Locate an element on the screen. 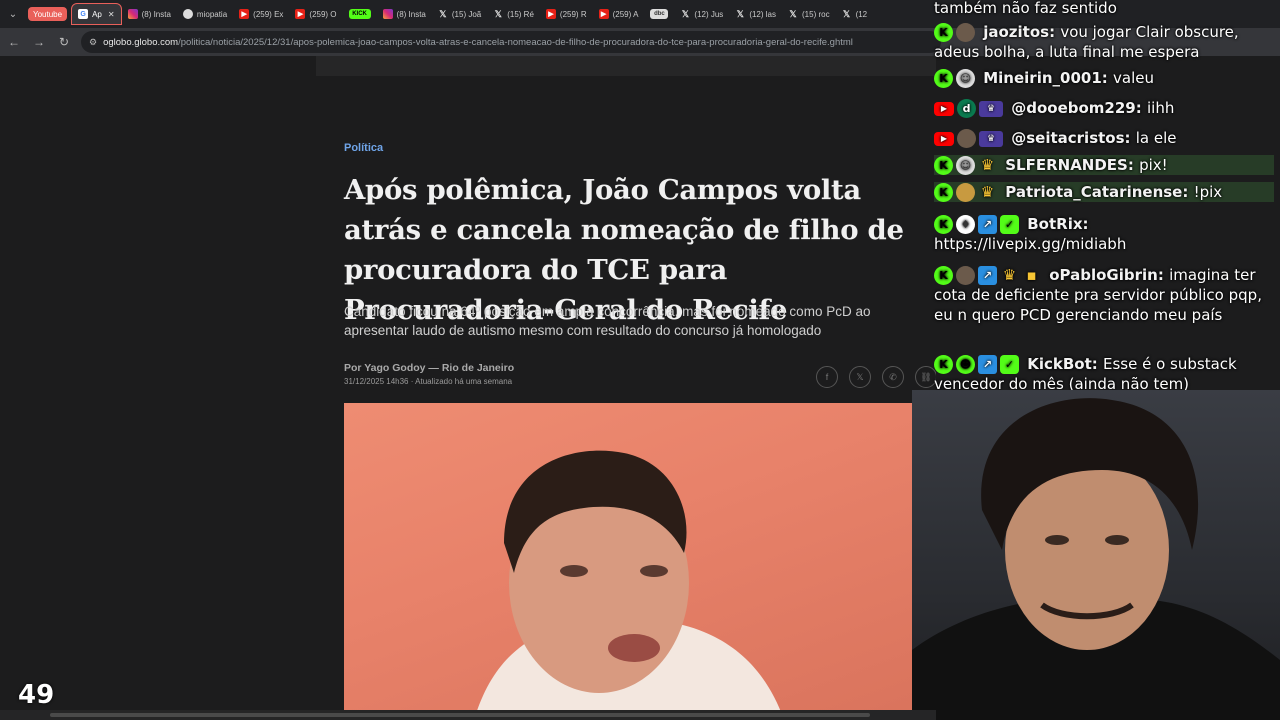  facebook-share-icon: f is located at coordinates (827, 377).